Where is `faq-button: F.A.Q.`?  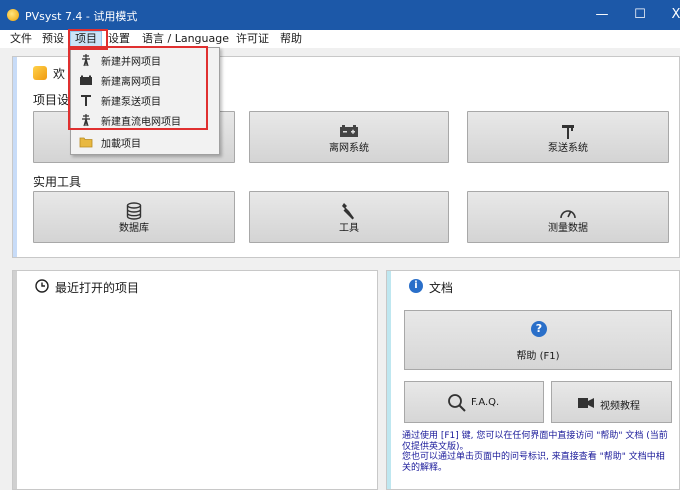
faq-button: F.A.Q. is located at coordinates (474, 402).